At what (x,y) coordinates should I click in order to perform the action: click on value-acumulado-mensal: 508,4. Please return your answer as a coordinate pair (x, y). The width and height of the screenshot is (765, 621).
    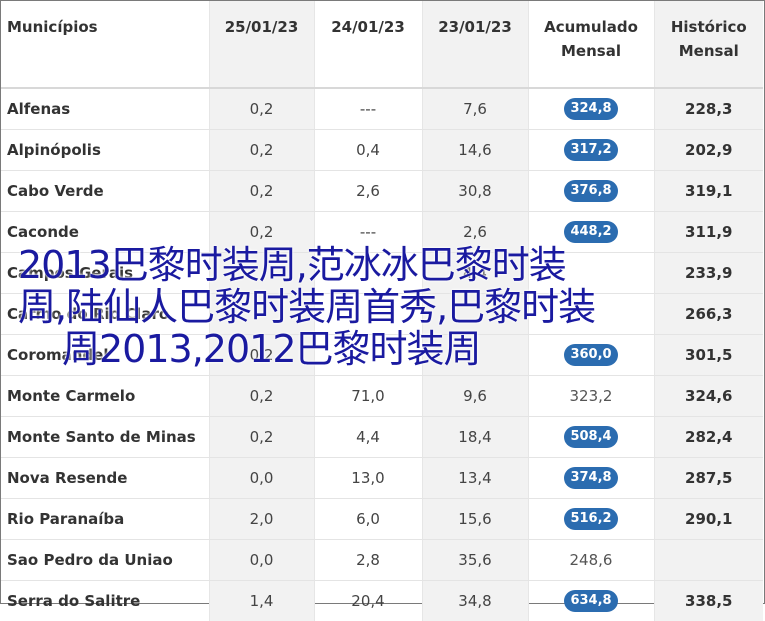
    Looking at the image, I should click on (591, 437).